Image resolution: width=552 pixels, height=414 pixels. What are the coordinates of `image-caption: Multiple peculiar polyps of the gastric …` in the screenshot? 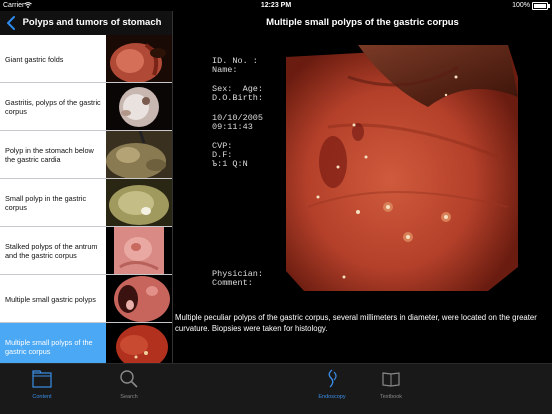 It's located at (356, 323).